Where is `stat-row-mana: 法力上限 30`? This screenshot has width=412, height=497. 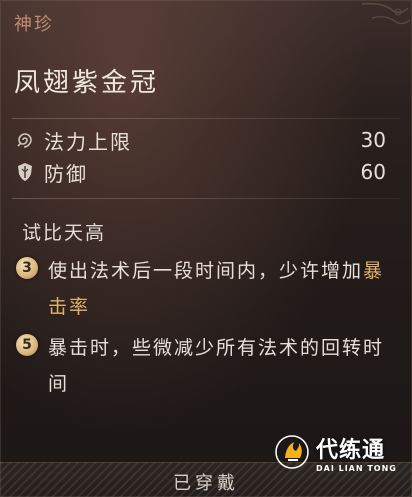 stat-row-mana: 法力上限 30 is located at coordinates (200, 140).